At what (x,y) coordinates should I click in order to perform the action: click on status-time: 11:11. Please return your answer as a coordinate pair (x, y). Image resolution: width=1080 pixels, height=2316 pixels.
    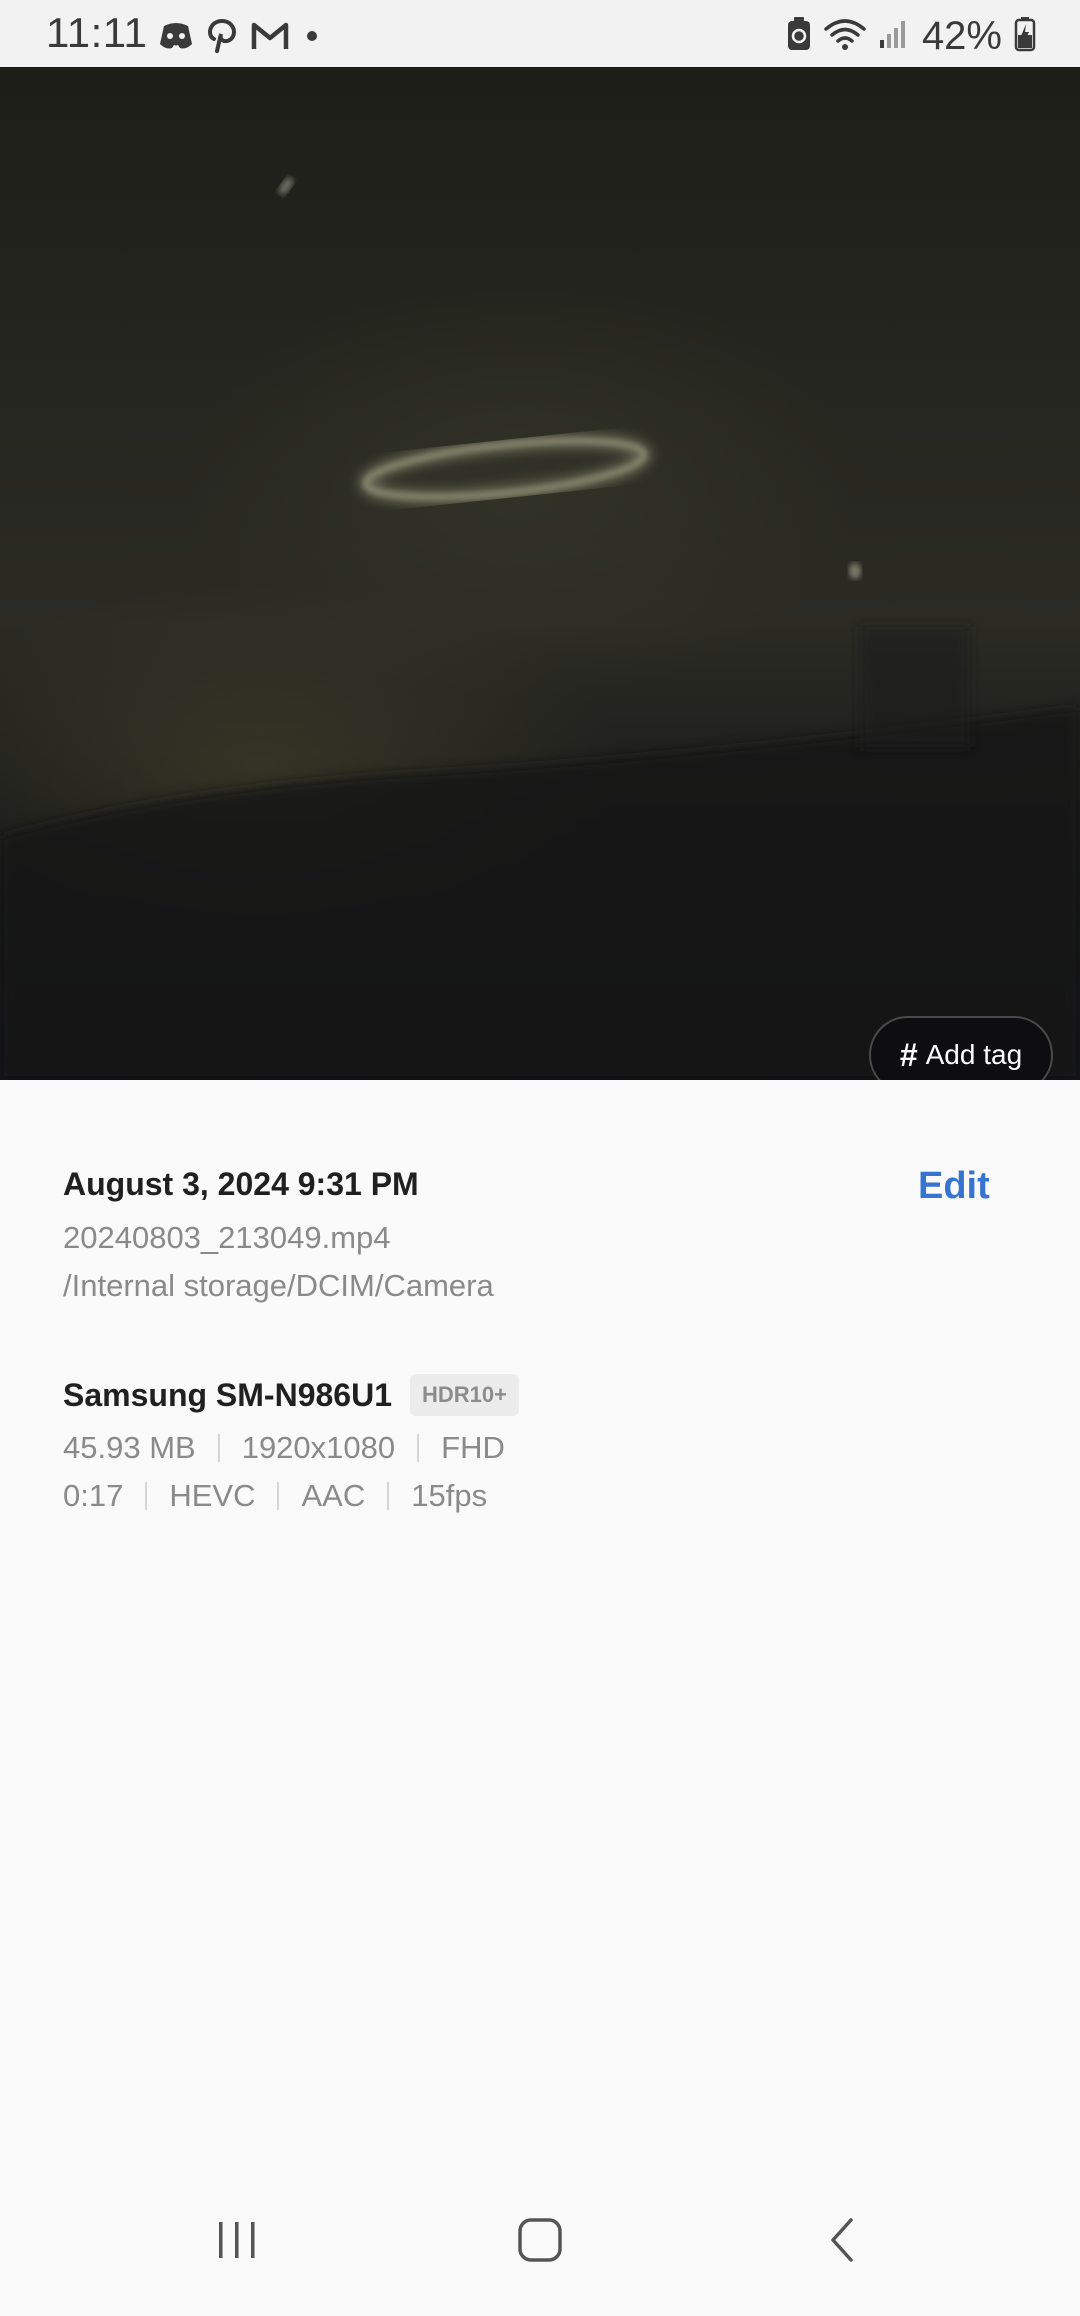
    Looking at the image, I should click on (97, 32).